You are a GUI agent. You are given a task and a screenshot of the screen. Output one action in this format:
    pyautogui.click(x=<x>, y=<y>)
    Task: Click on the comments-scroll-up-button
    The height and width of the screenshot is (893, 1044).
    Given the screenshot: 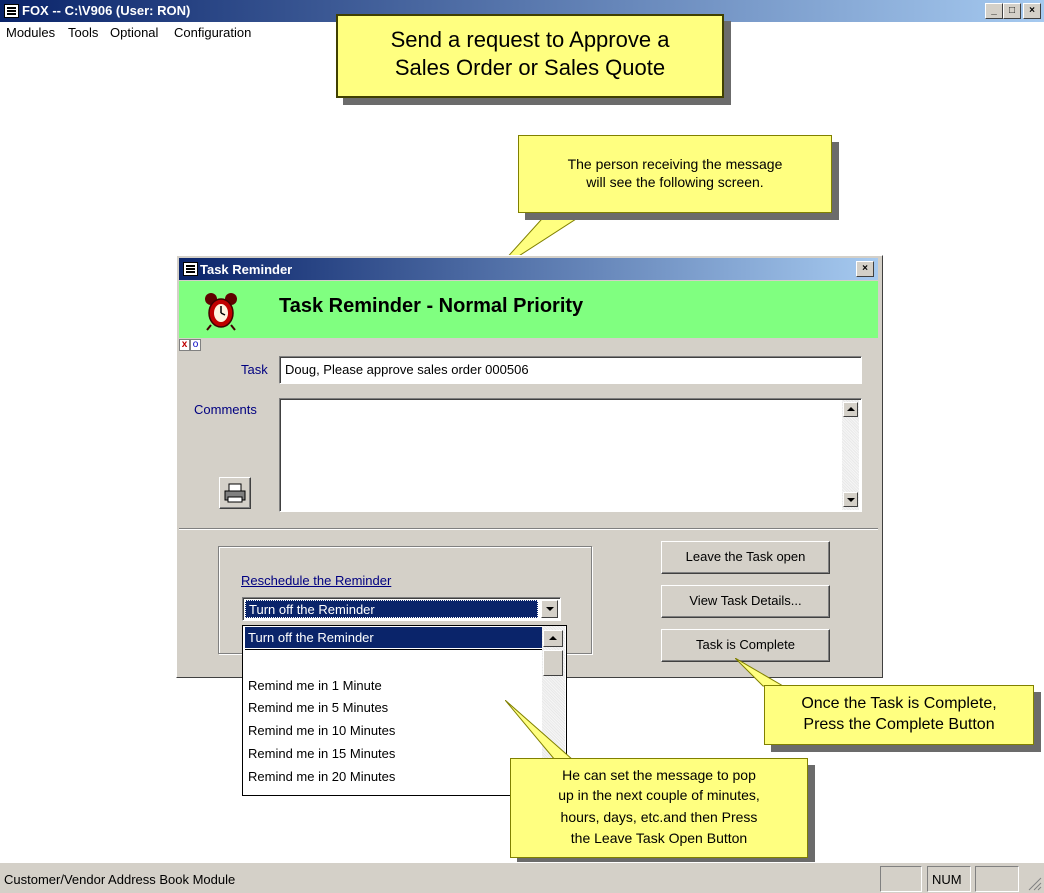 What is the action you would take?
    pyautogui.click(x=850, y=409)
    